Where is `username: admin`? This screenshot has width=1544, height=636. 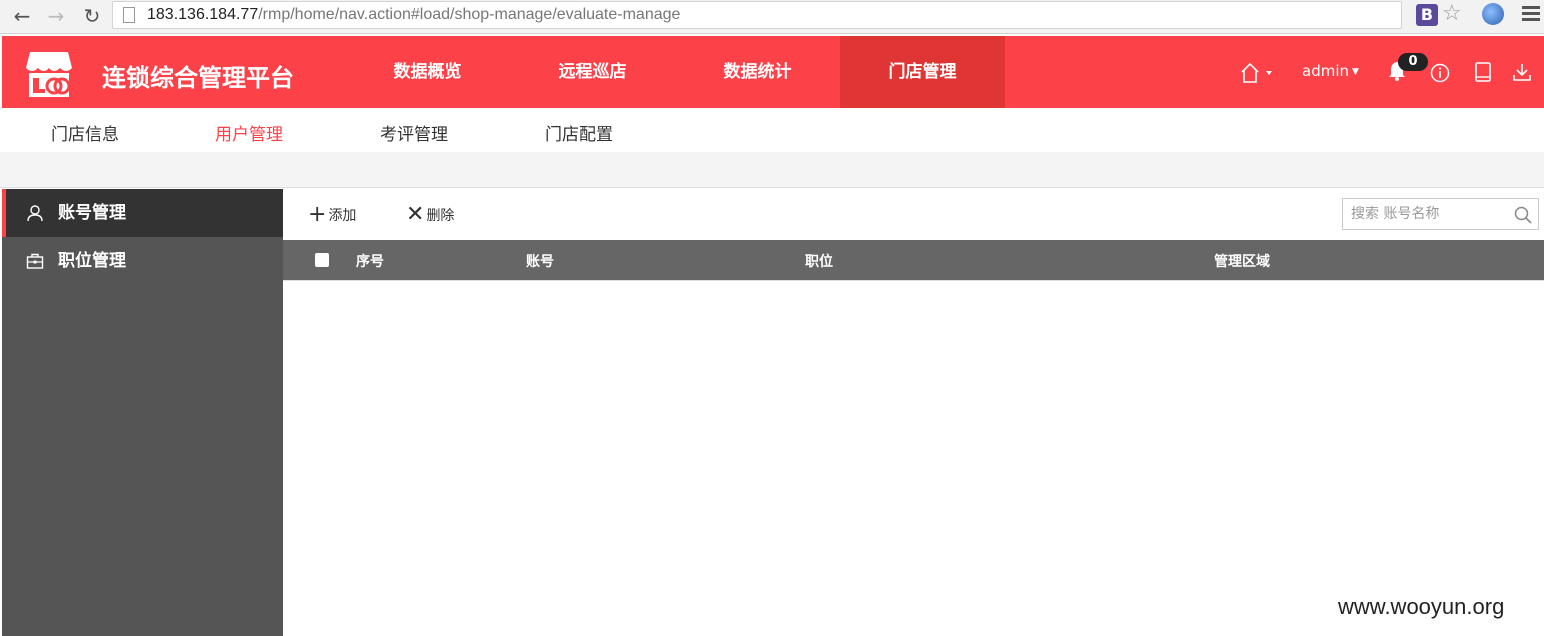 username: admin is located at coordinates (1325, 71).